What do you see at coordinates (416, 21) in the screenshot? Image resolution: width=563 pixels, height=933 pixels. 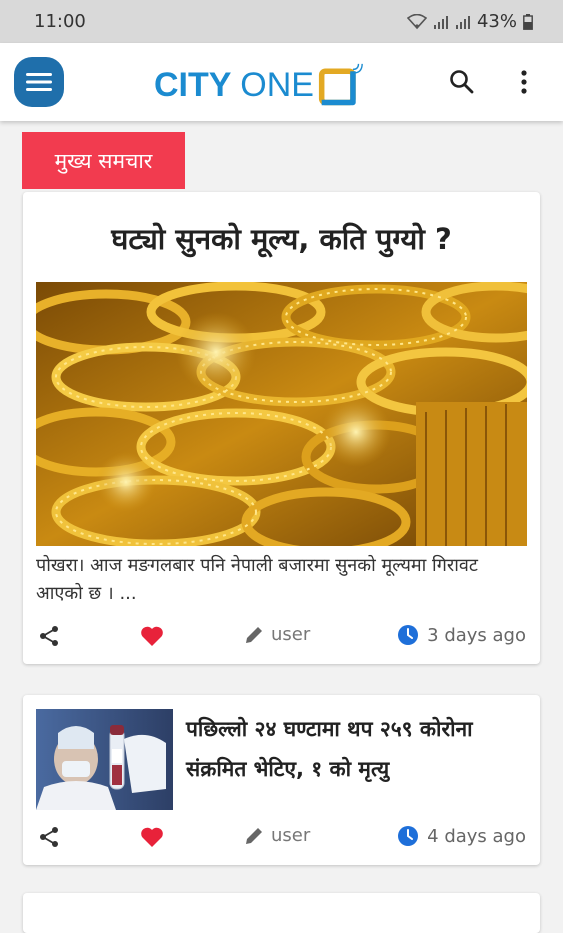 I see `wifi-icon` at bounding box center [416, 21].